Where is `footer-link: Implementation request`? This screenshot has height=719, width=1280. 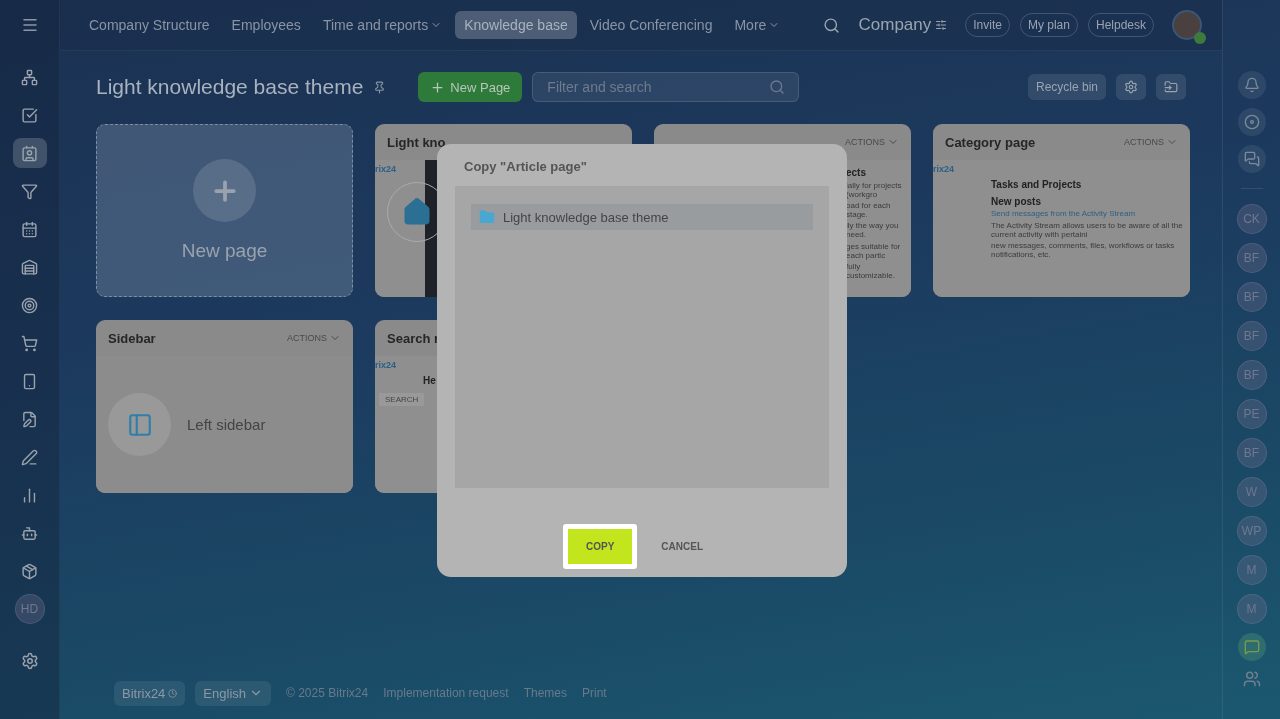
footer-link: Implementation request is located at coordinates (446, 693).